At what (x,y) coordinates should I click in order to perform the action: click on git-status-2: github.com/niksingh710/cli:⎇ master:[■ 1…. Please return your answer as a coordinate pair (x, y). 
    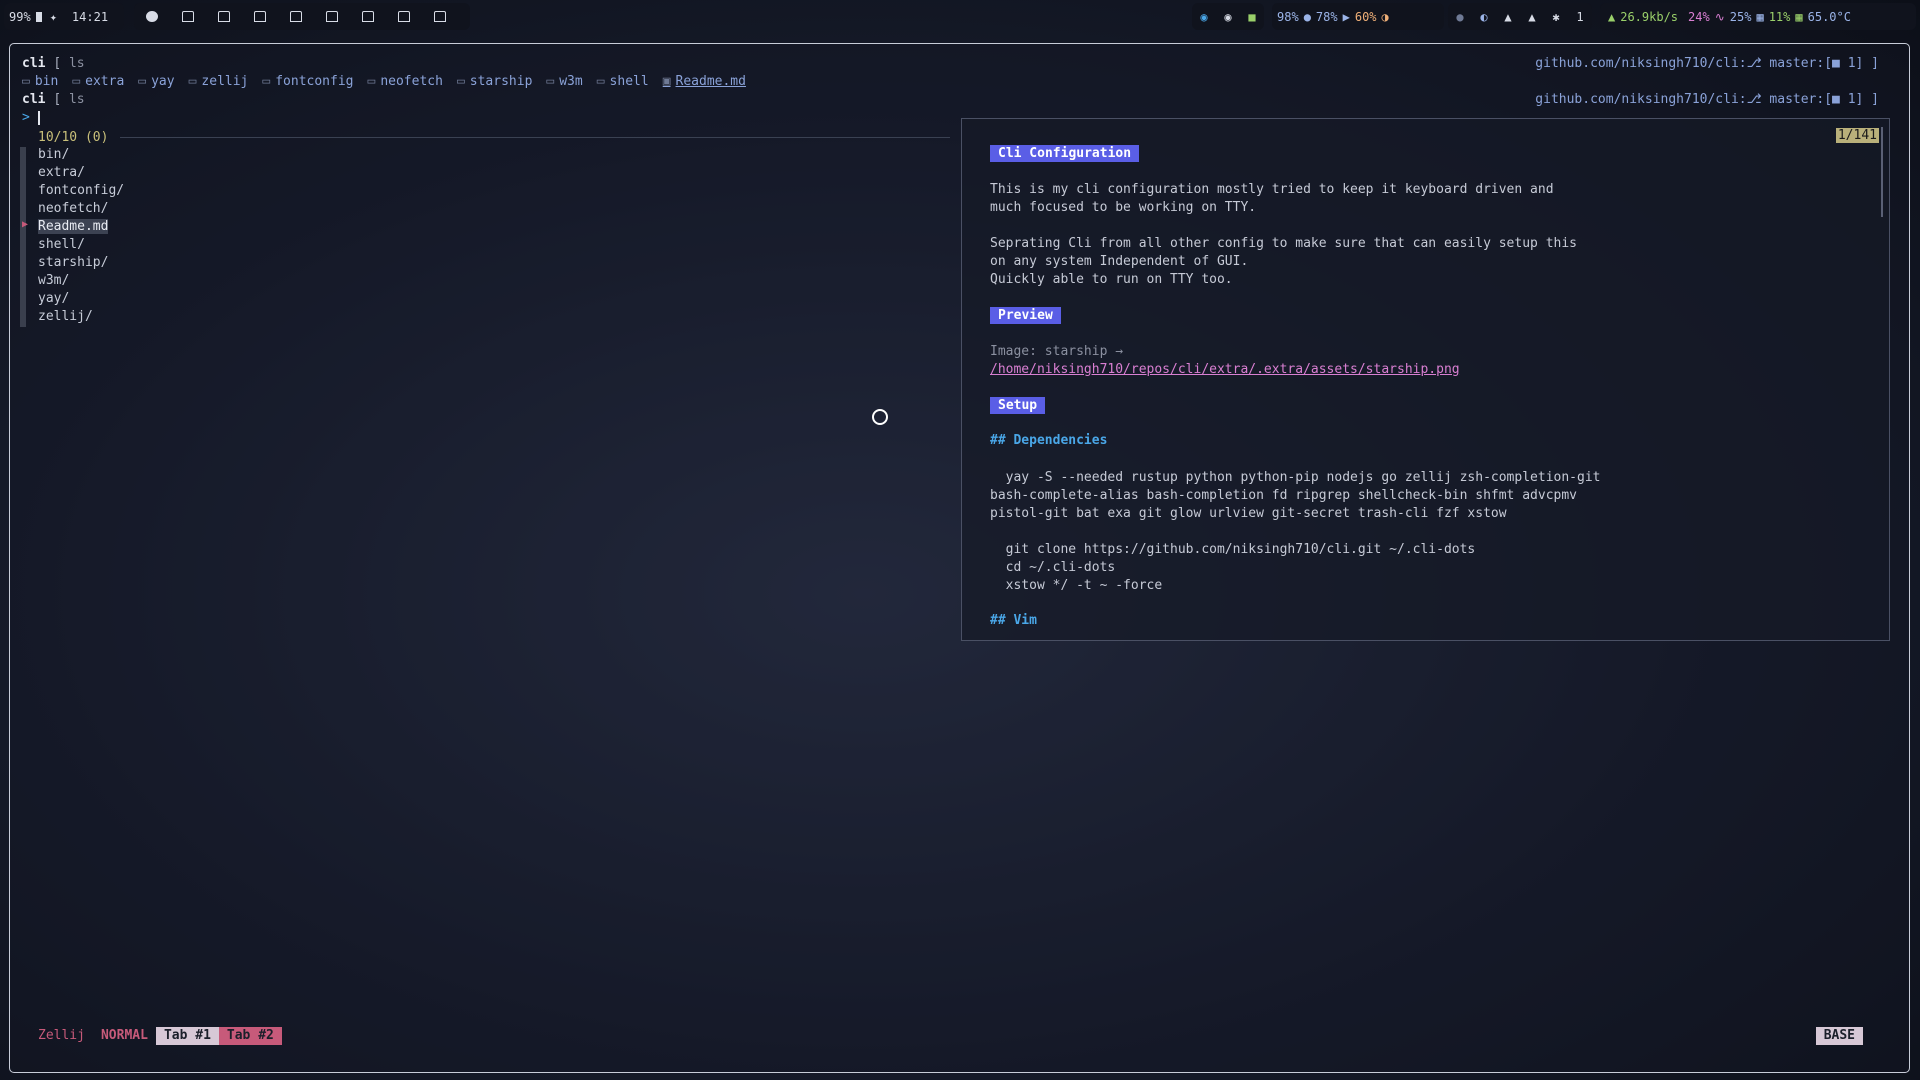
    Looking at the image, I should click on (1707, 99).